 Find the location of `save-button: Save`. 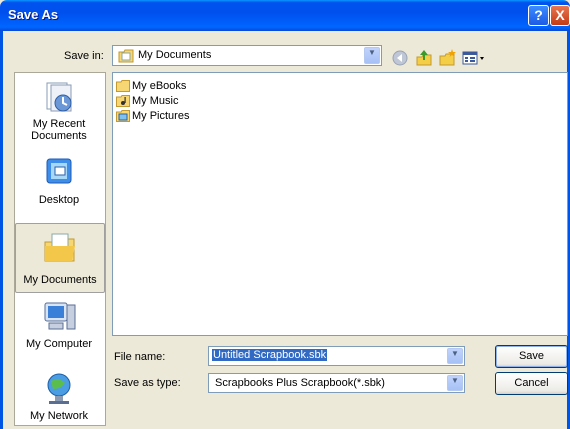

save-button: Save is located at coordinates (531, 356).